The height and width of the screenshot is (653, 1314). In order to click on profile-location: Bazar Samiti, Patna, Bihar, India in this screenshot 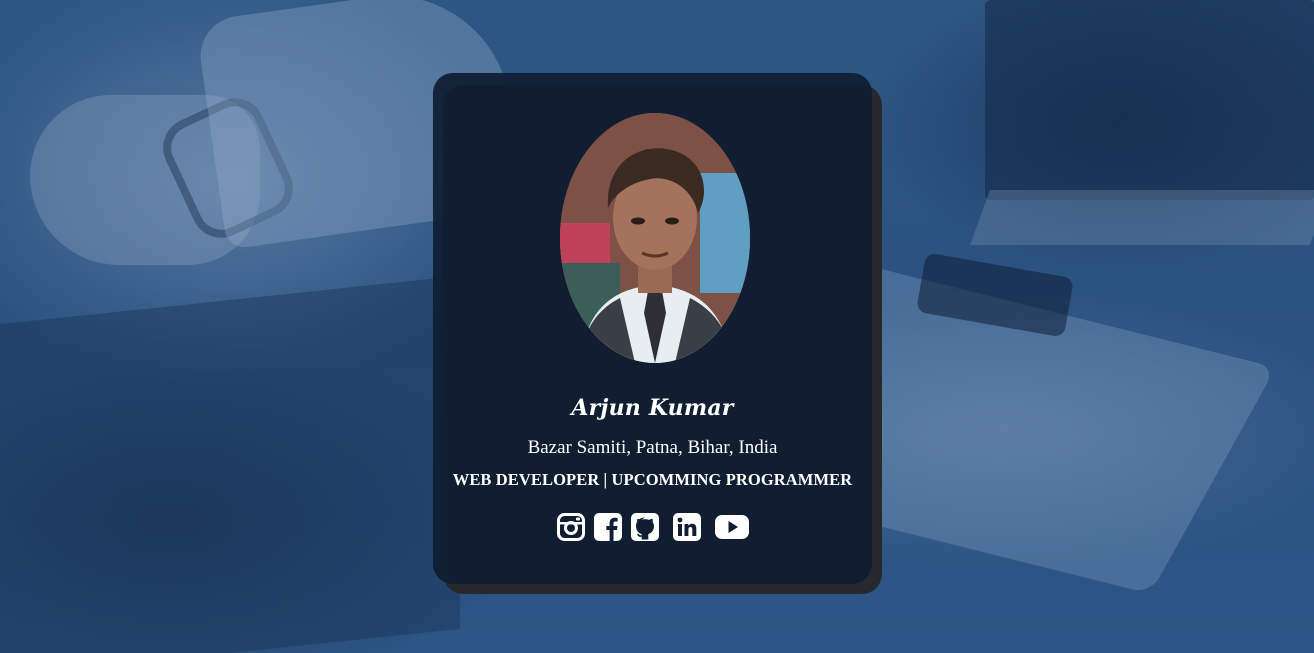, I will do `click(652, 447)`.